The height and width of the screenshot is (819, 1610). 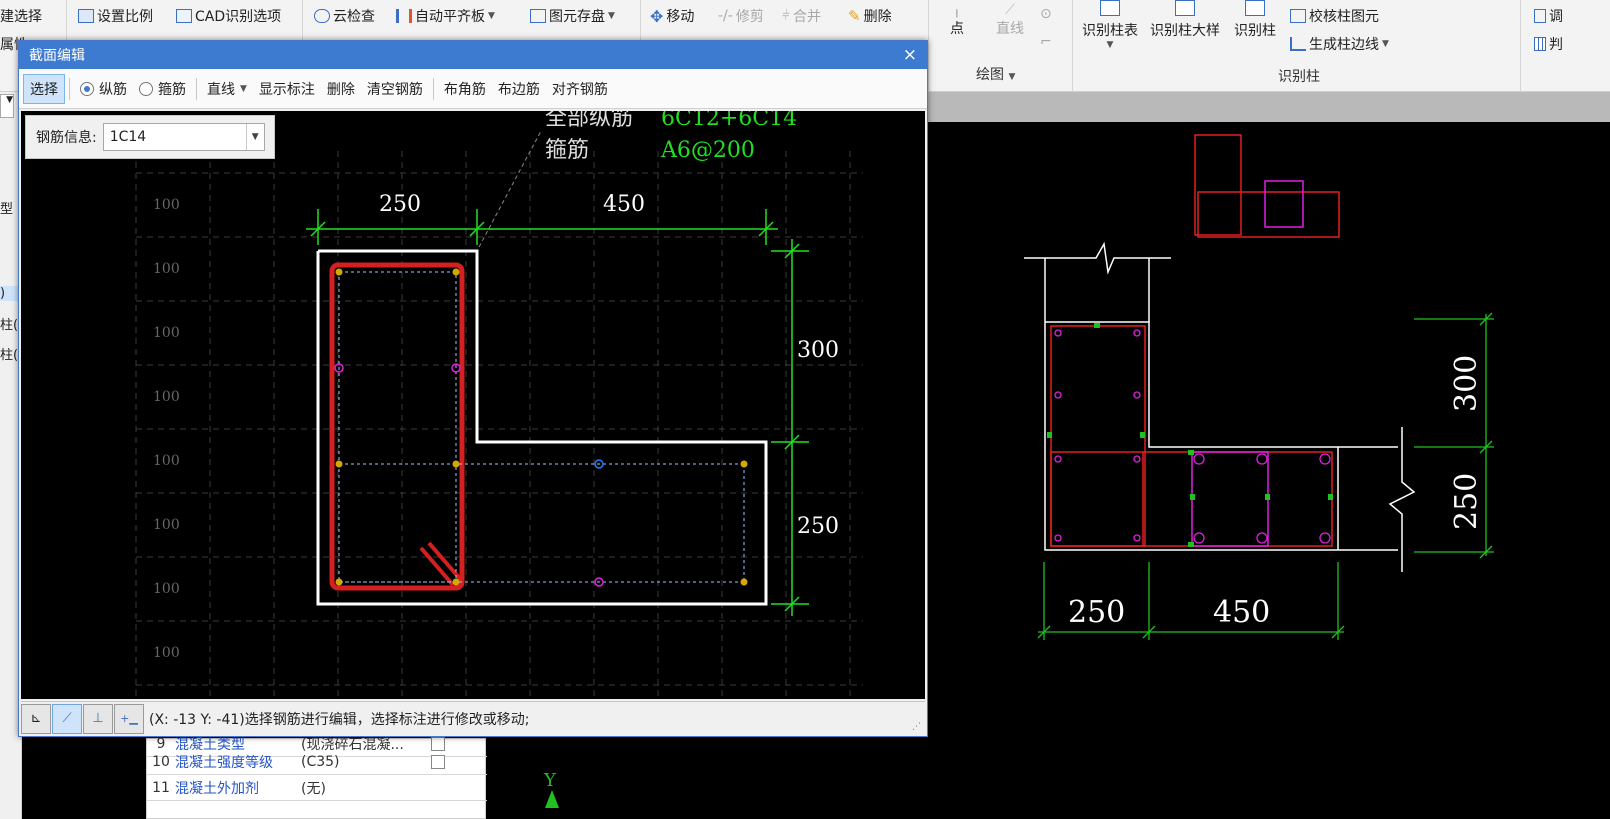 What do you see at coordinates (589, 121) in the screenshot?
I see `all-longitudinal-label: 全部纵筋` at bounding box center [589, 121].